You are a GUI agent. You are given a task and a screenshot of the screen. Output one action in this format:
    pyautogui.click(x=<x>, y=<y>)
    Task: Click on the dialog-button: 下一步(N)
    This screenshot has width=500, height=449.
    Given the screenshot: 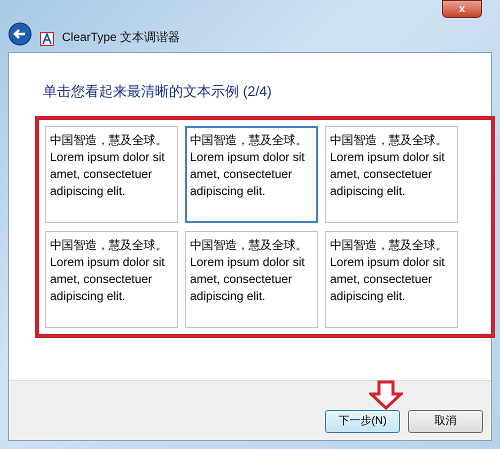 What is the action you would take?
    pyautogui.click(x=362, y=421)
    